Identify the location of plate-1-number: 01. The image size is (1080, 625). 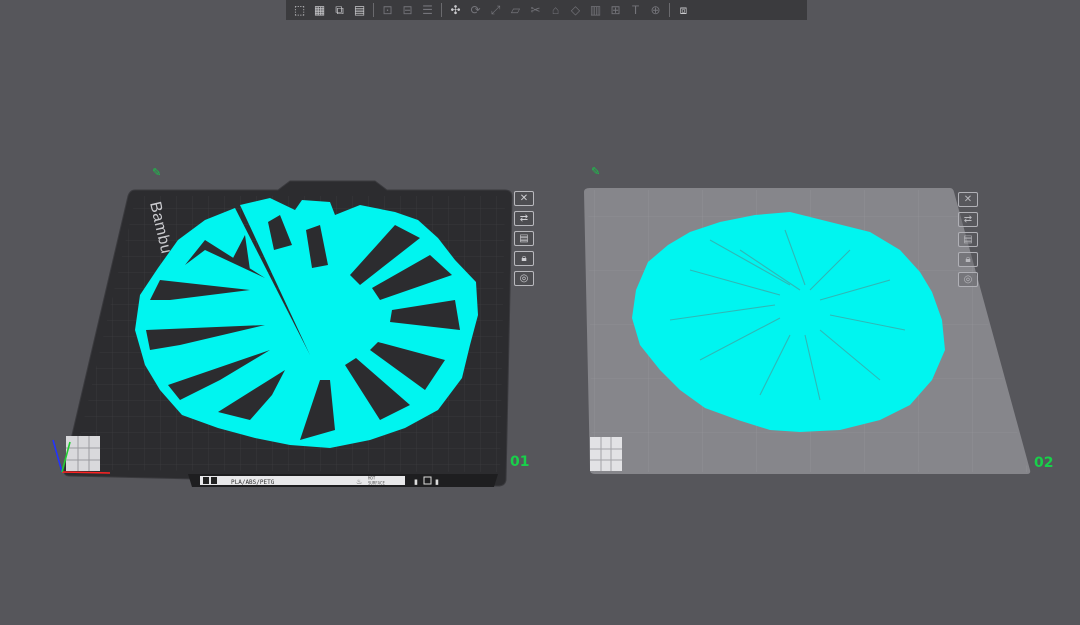
(519, 462).